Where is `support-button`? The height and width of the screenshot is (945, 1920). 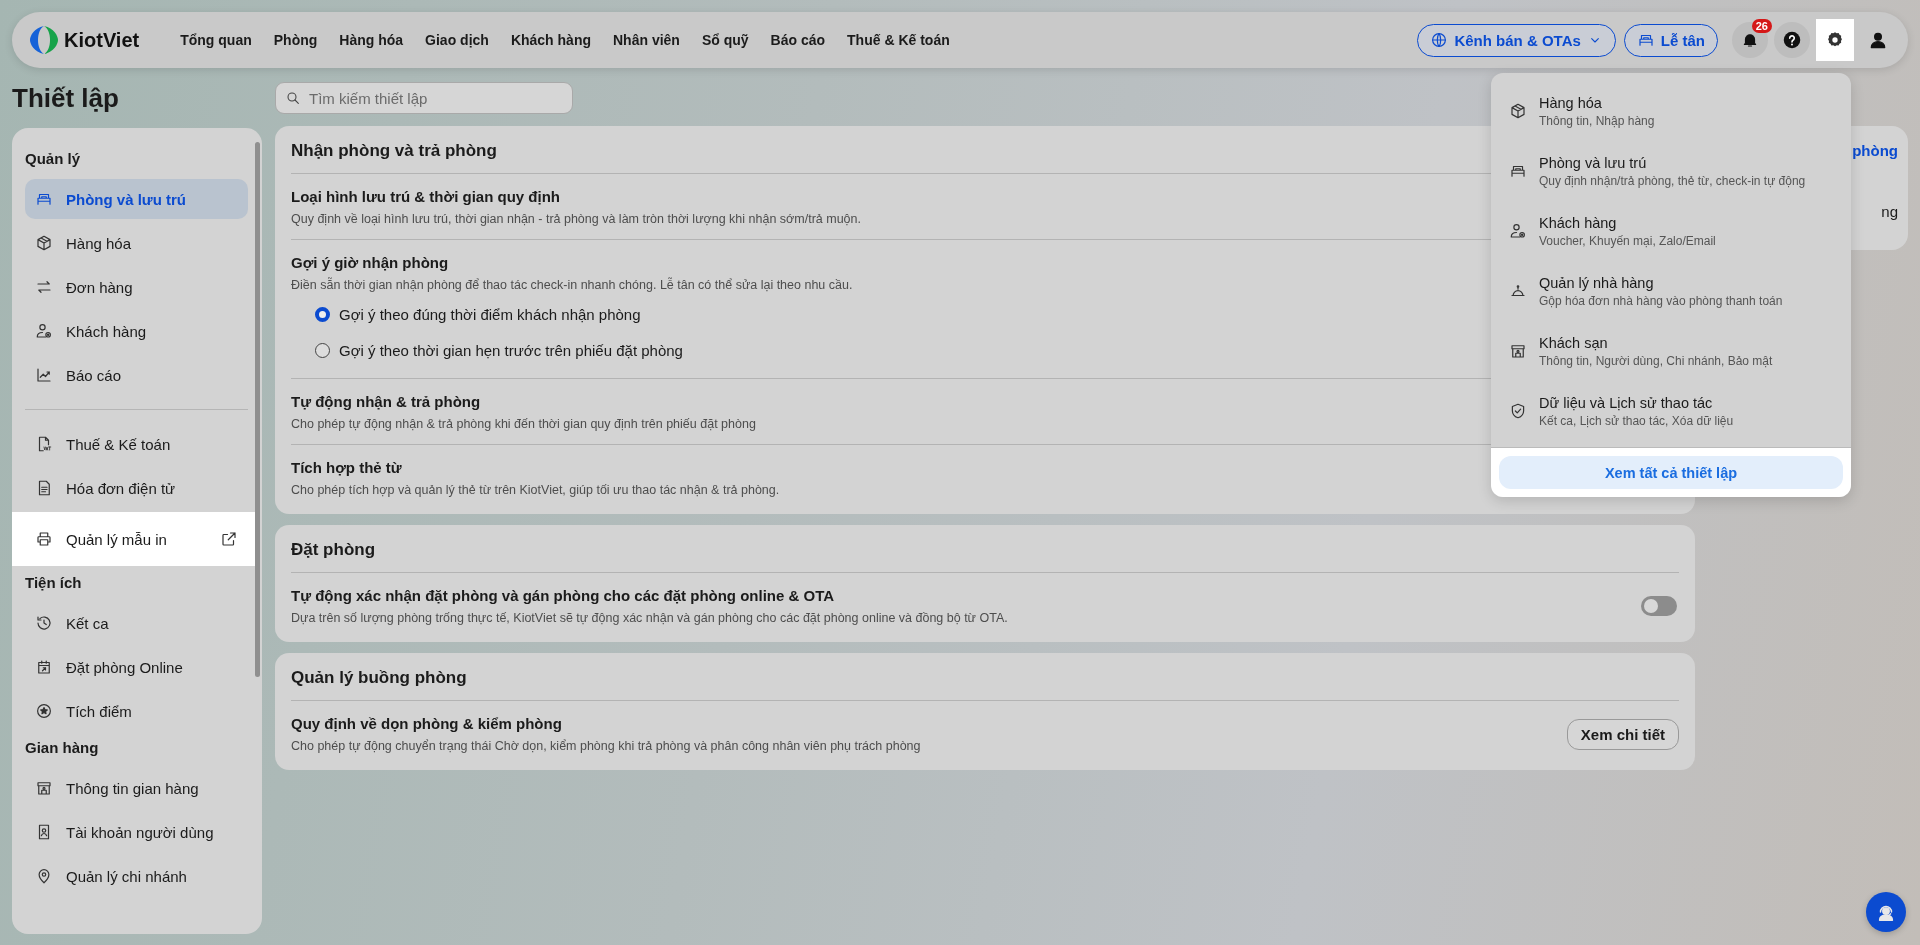
support-button is located at coordinates (1886, 912).